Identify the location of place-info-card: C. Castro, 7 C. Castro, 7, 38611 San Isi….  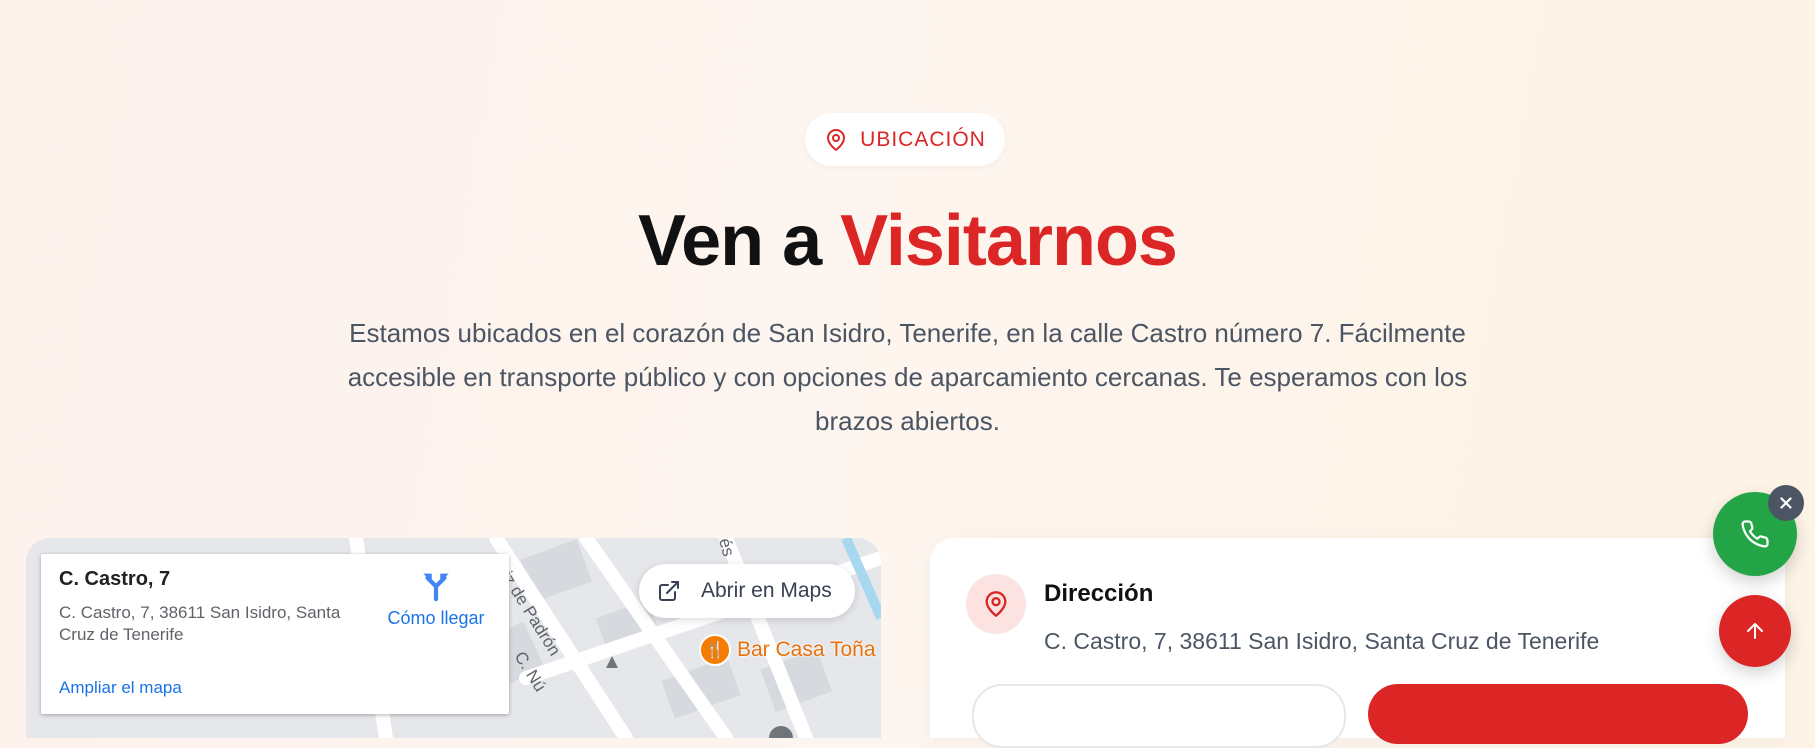
(275, 634).